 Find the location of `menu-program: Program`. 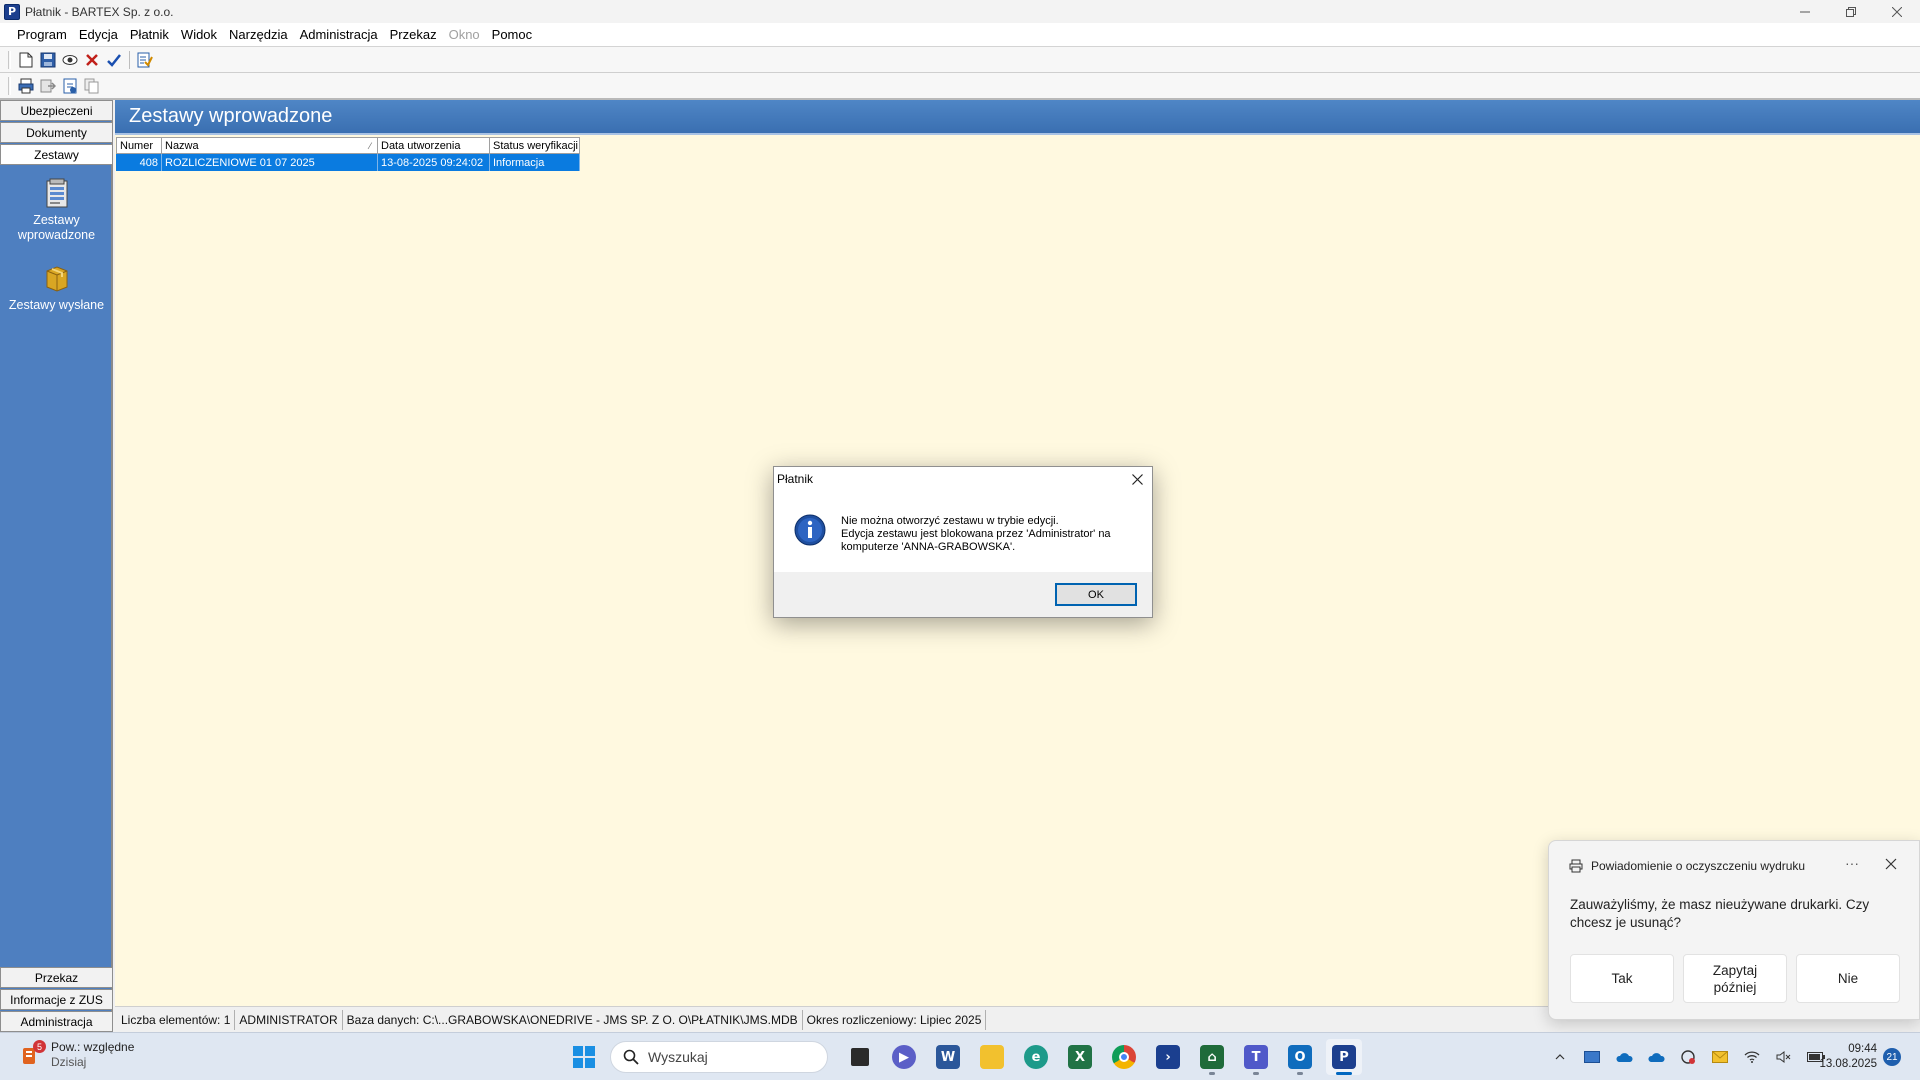

menu-program: Program is located at coordinates (42, 34).